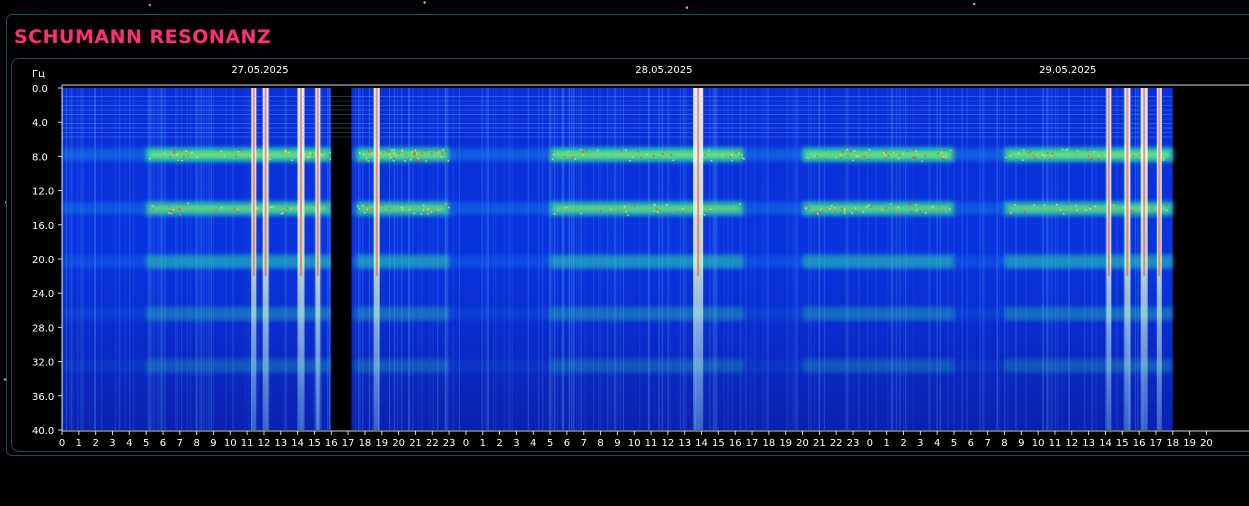 Image resolution: width=1249 pixels, height=506 pixels. I want to click on band-segment, so click(878, 313).